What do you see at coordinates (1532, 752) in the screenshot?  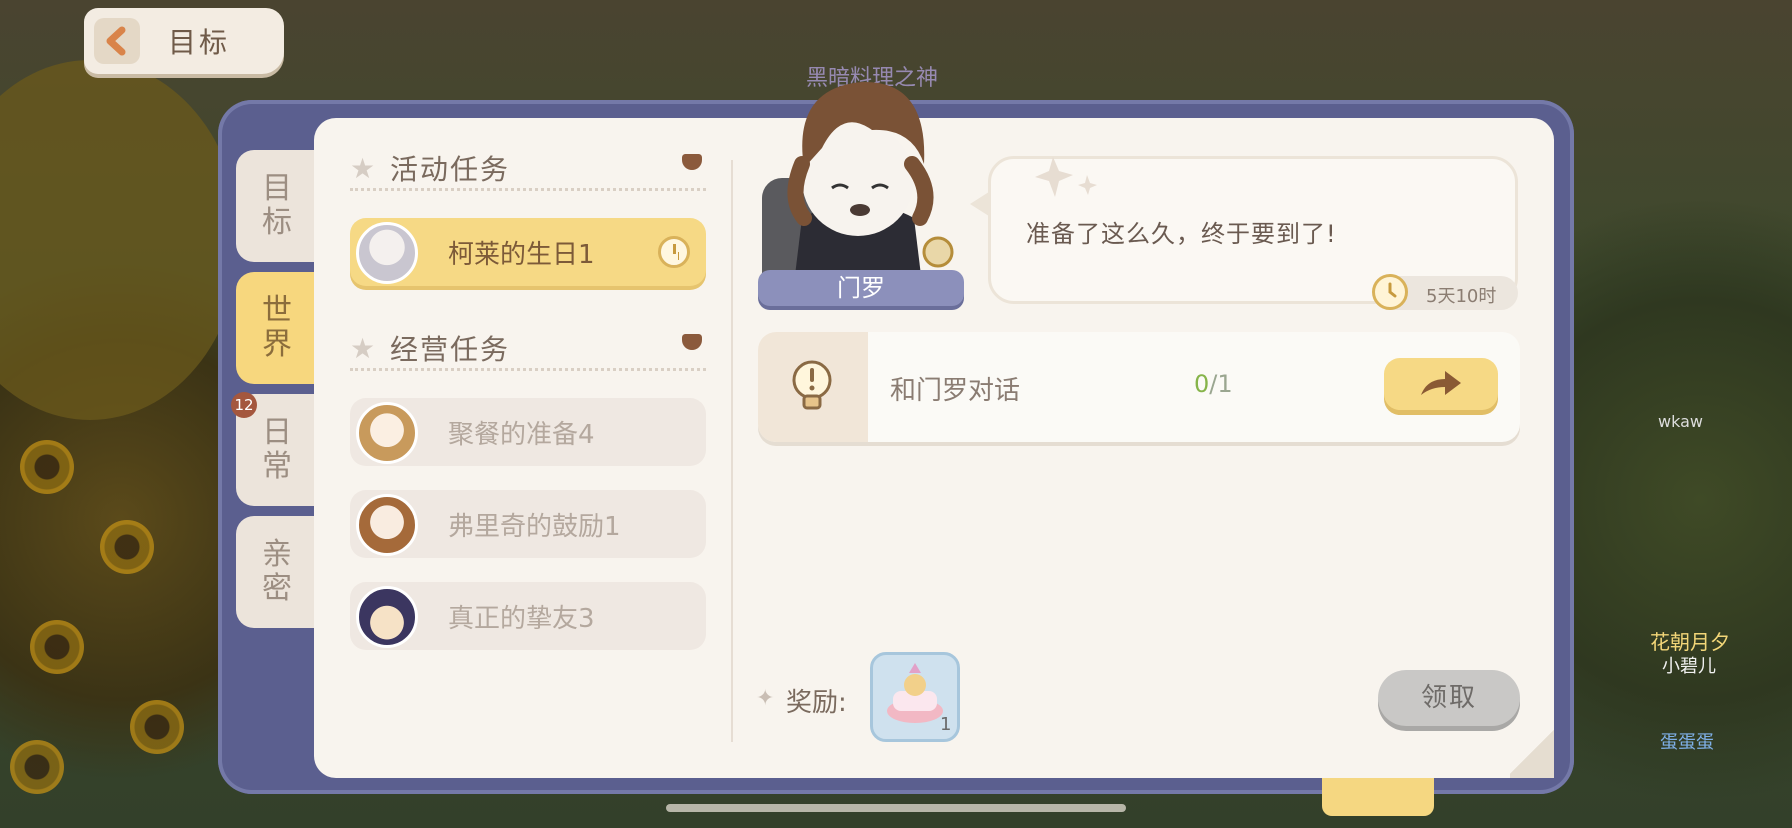 I see `page-curl-corner` at bounding box center [1532, 752].